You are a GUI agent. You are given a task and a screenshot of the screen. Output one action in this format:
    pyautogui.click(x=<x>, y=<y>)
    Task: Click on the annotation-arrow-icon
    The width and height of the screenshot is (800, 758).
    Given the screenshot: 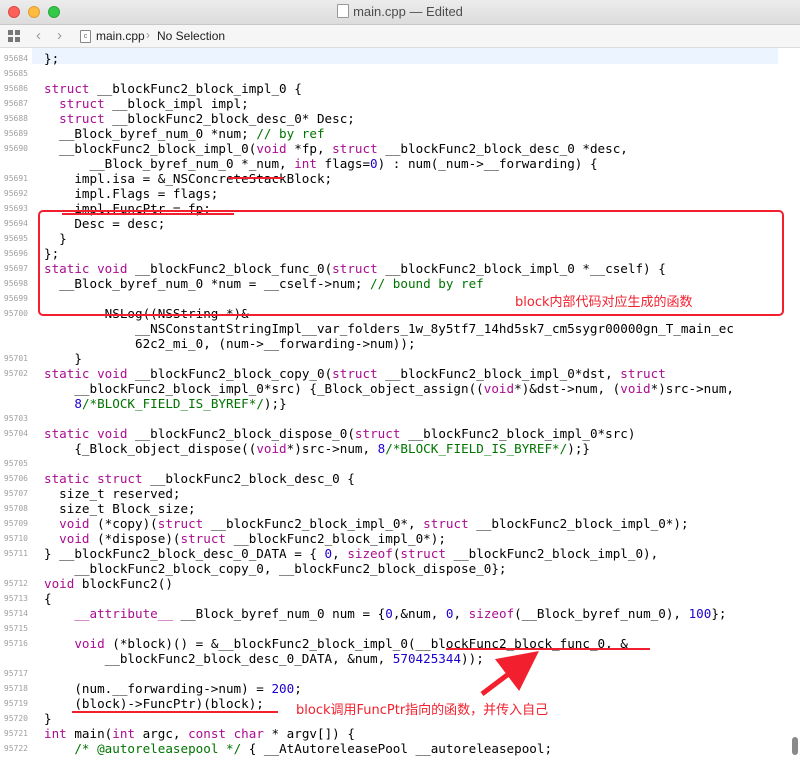 What is the action you would take?
    pyautogui.click(x=509, y=673)
    